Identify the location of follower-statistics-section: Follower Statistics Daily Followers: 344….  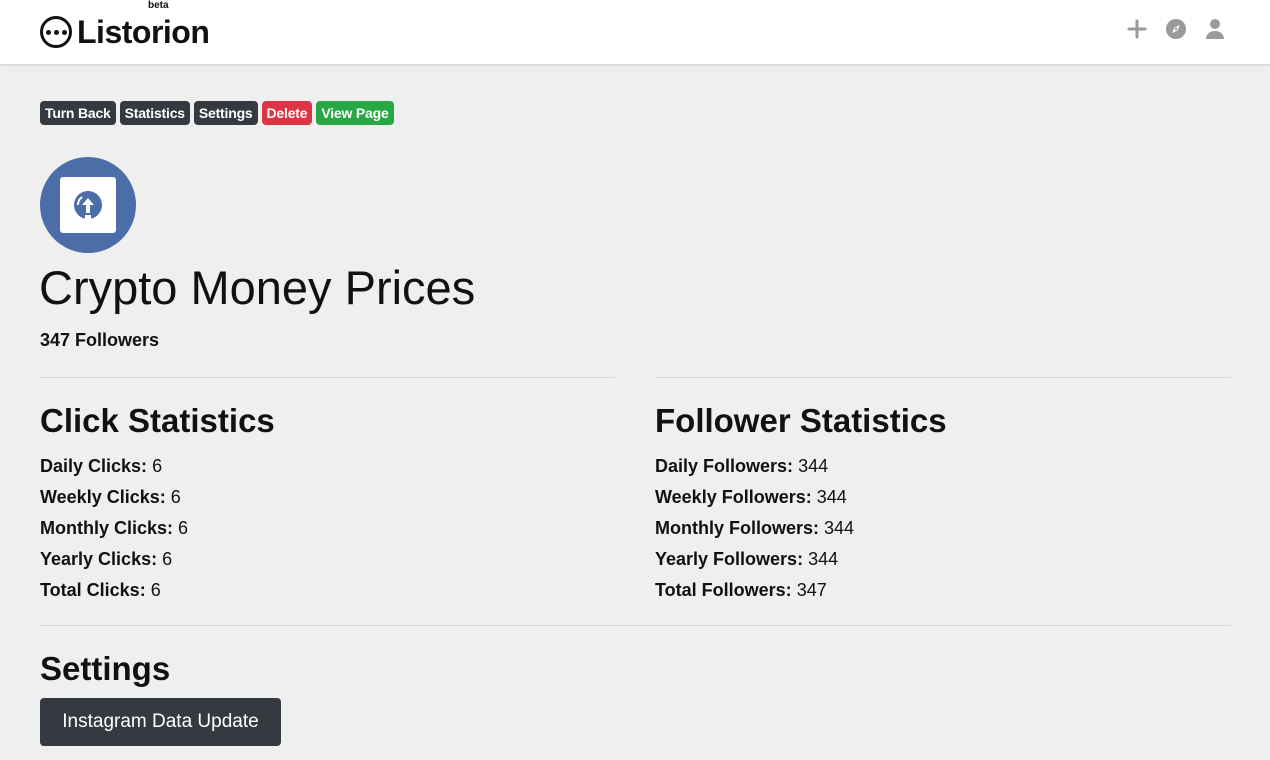
(801, 503).